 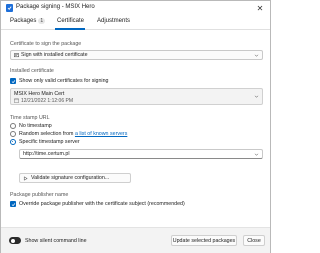 What do you see at coordinates (70, 21) in the screenshot?
I see `tab-certificate: Certificate` at bounding box center [70, 21].